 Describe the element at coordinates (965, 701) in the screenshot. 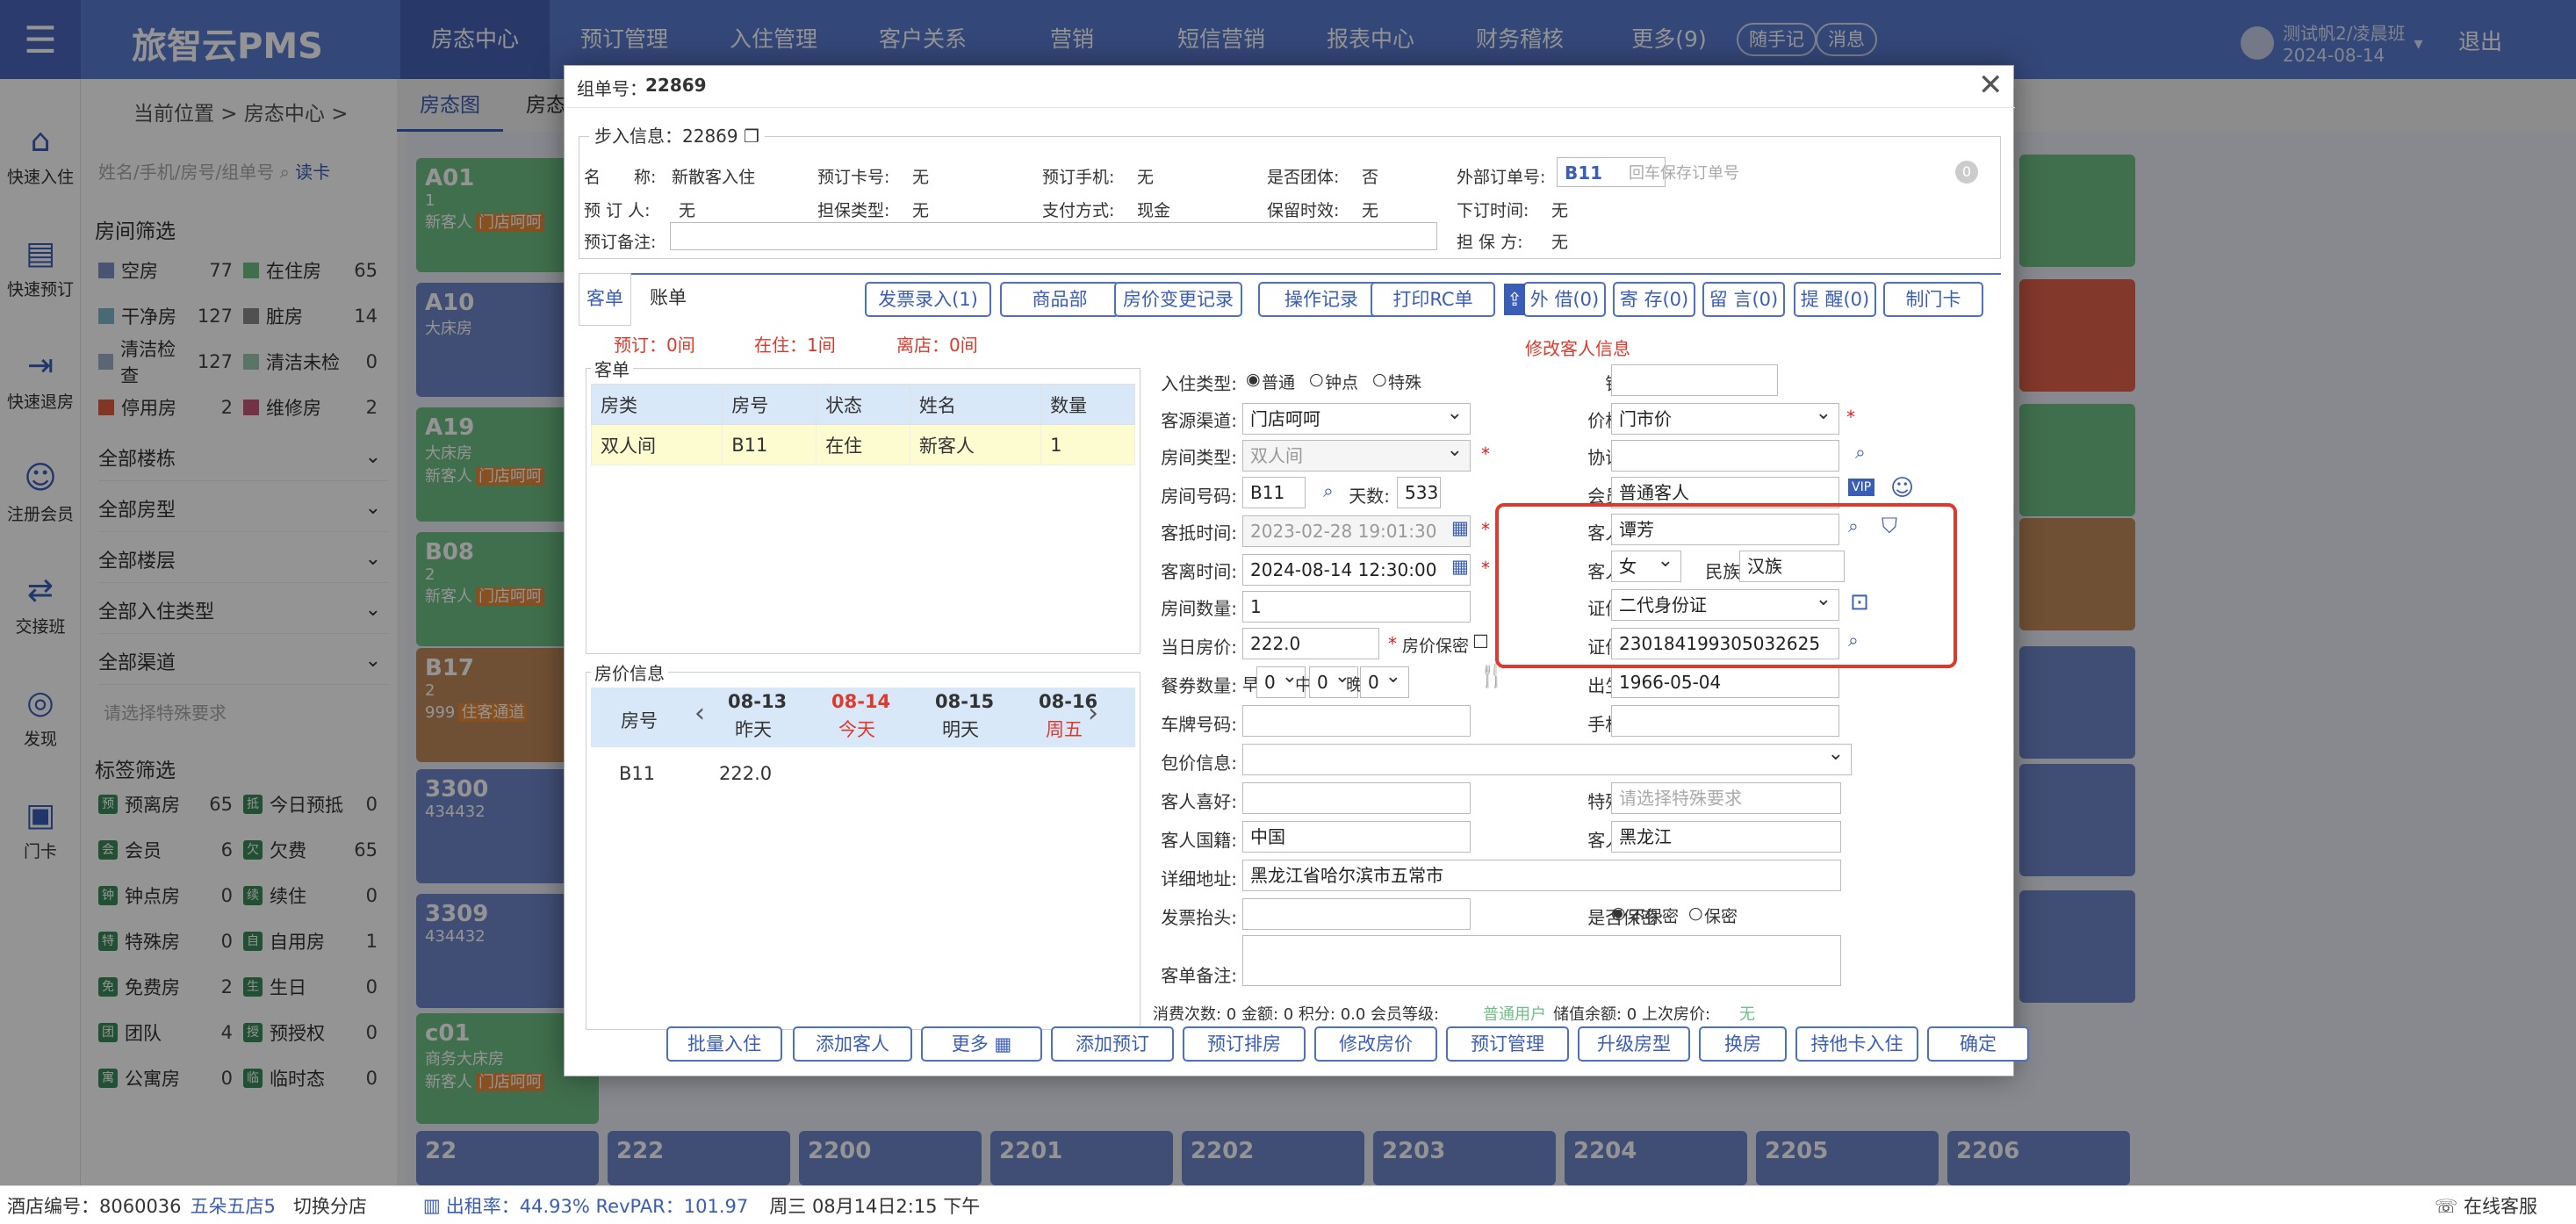

I see `price-date: 08-15` at that location.